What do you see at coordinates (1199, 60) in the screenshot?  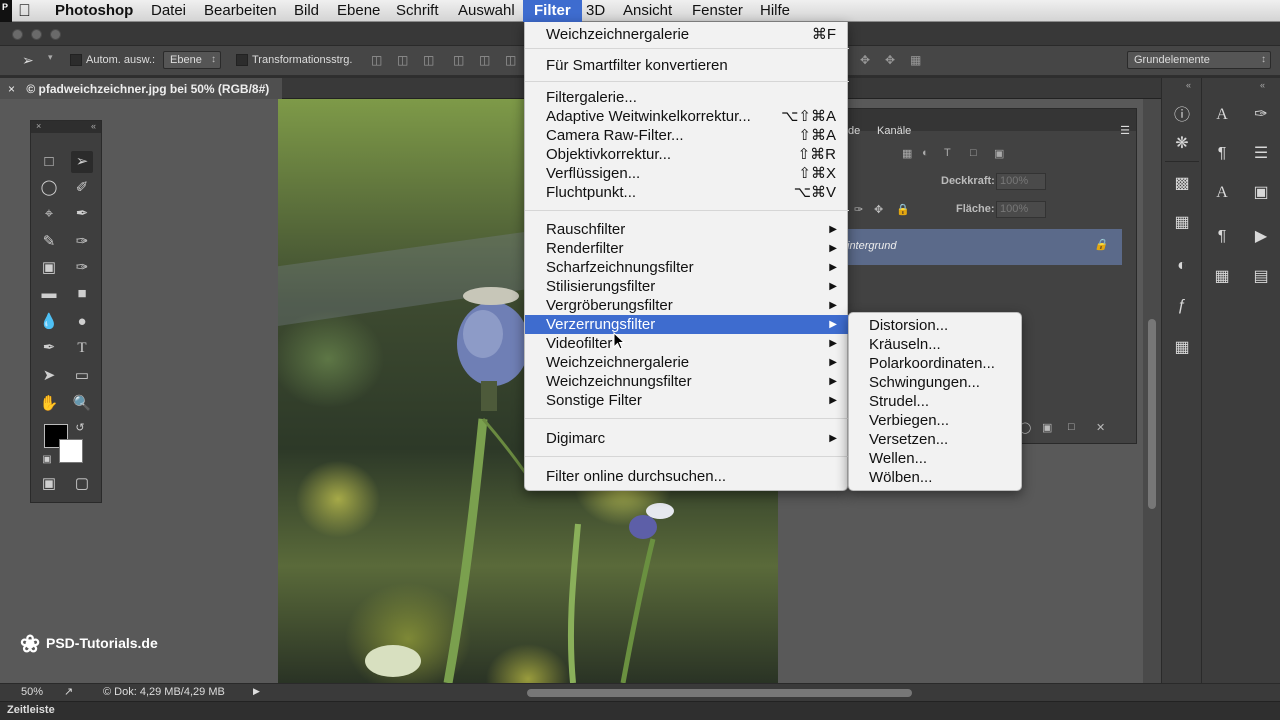 I see `workspace-select: Grundelemente` at bounding box center [1199, 60].